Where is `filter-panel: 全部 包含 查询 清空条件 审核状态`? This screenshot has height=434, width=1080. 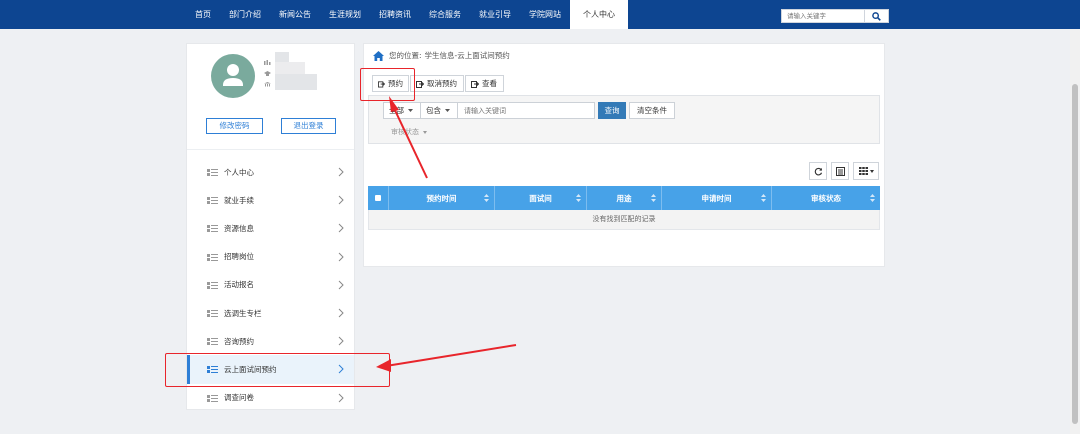 filter-panel: 全部 包含 查询 清空条件 审核状态 is located at coordinates (624, 119).